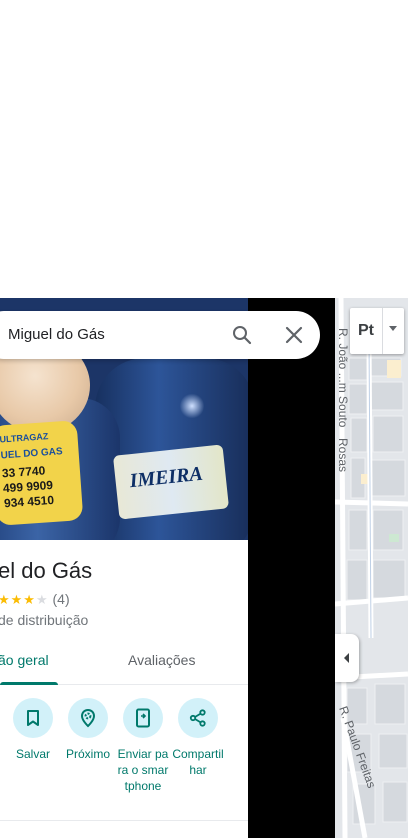 Image resolution: width=408 pixels, height=838 pixels. Describe the element at coordinates (343, 378) in the screenshot. I see `street-label-joao: R. João ...m Souto` at that location.